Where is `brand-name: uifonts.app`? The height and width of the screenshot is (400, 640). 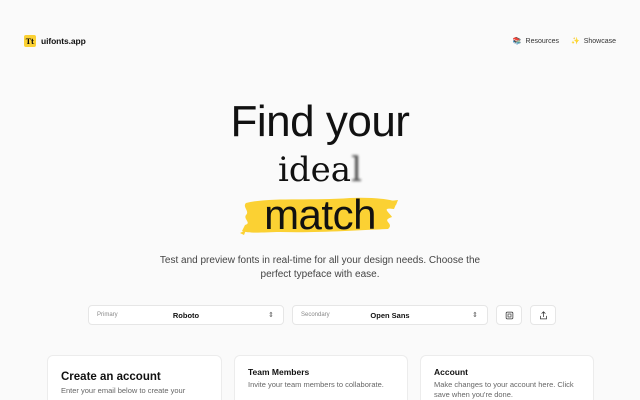
brand-name: uifonts.app is located at coordinates (63, 41).